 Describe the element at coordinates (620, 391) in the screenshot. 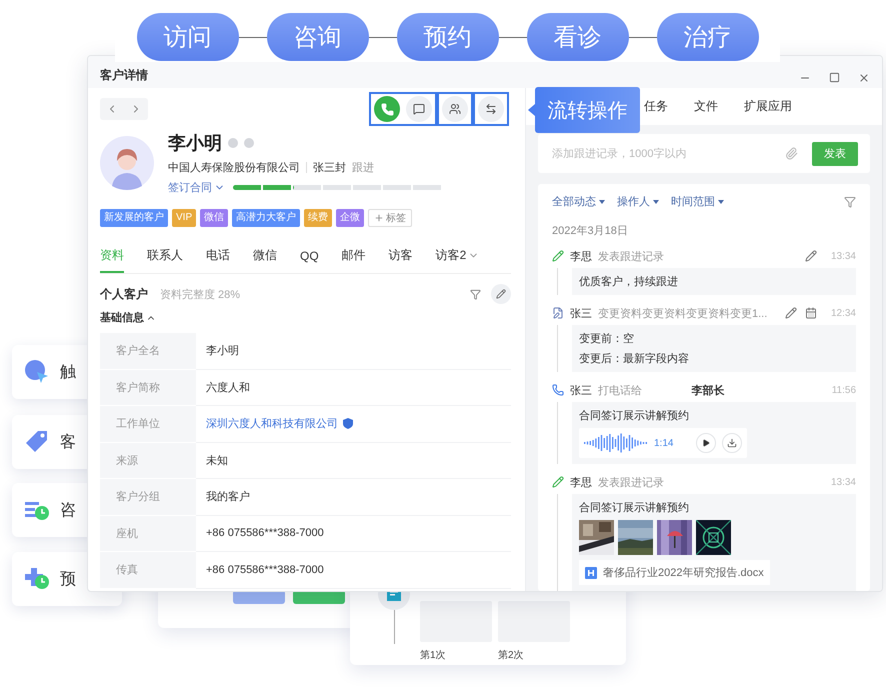

I see `activity-action: 打电话给` at that location.